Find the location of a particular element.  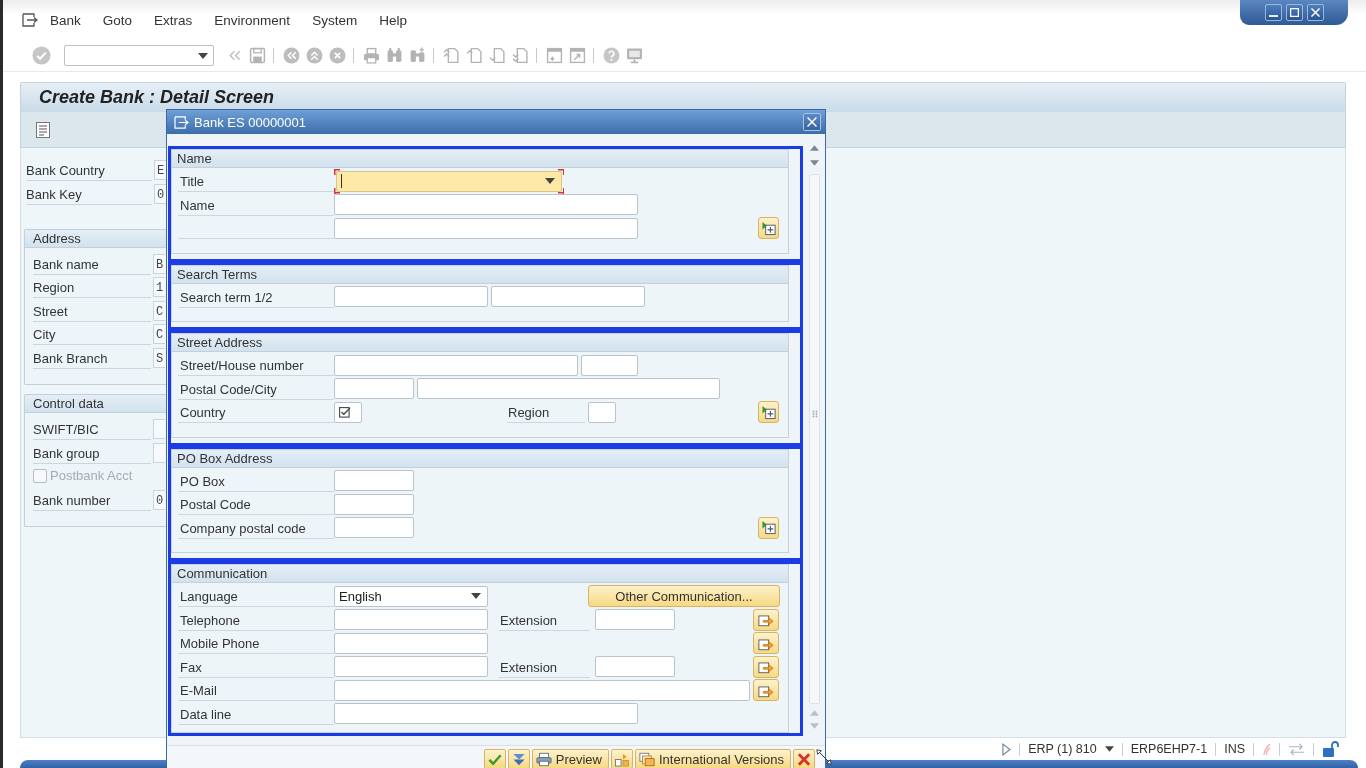

confirm-button is located at coordinates (494, 758).